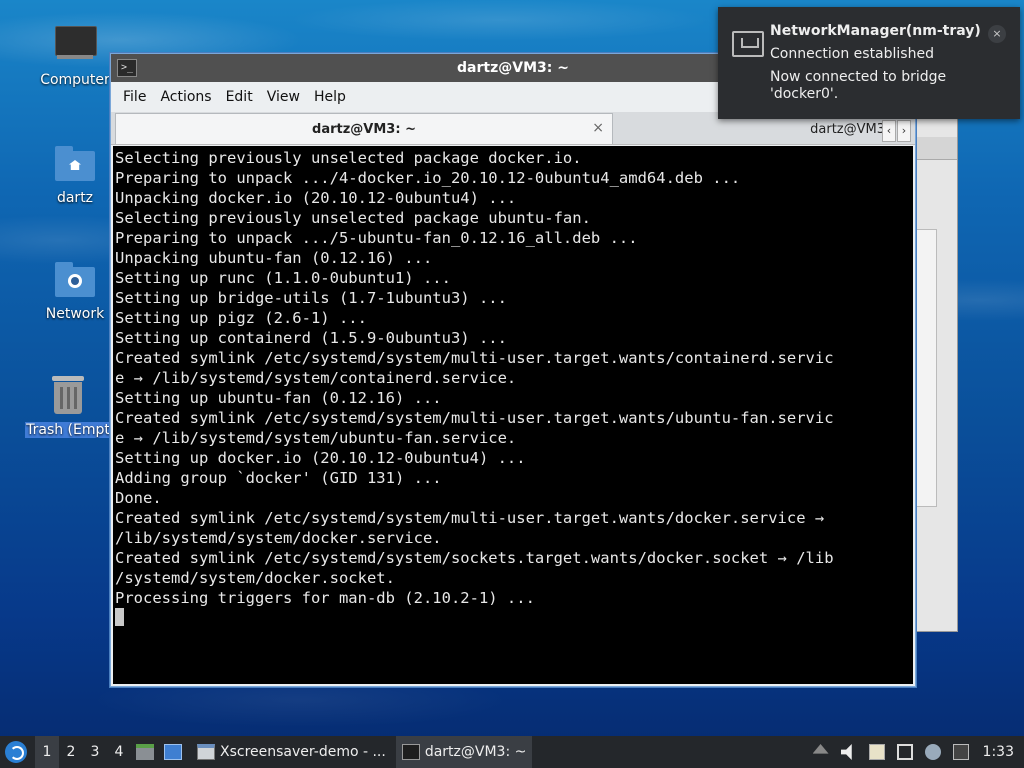 The image size is (1024, 768). Describe the element at coordinates (68, 396) in the screenshot. I see `trash-icon` at that location.